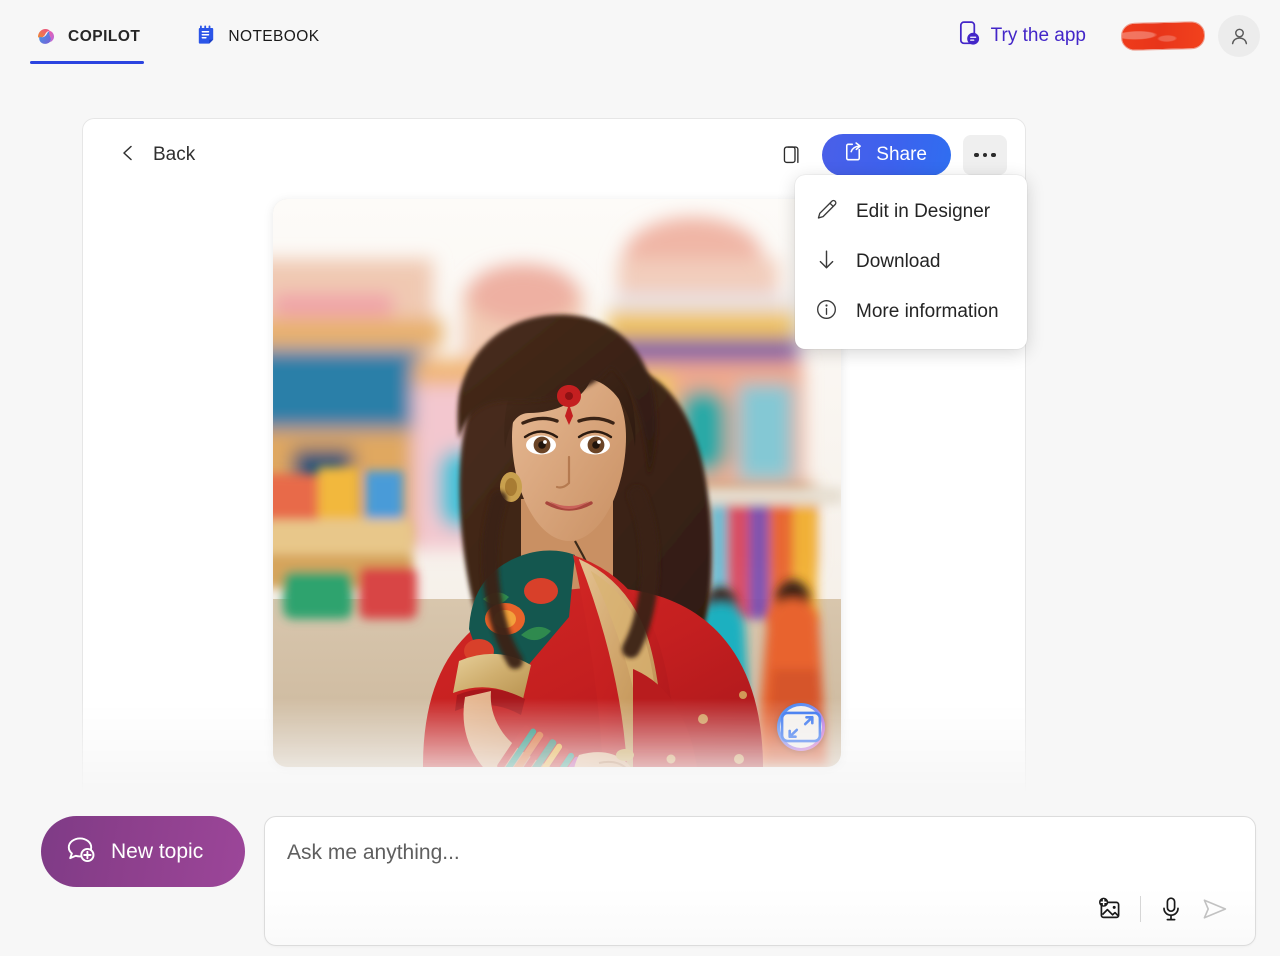  I want to click on back-label: Back, so click(174, 154).